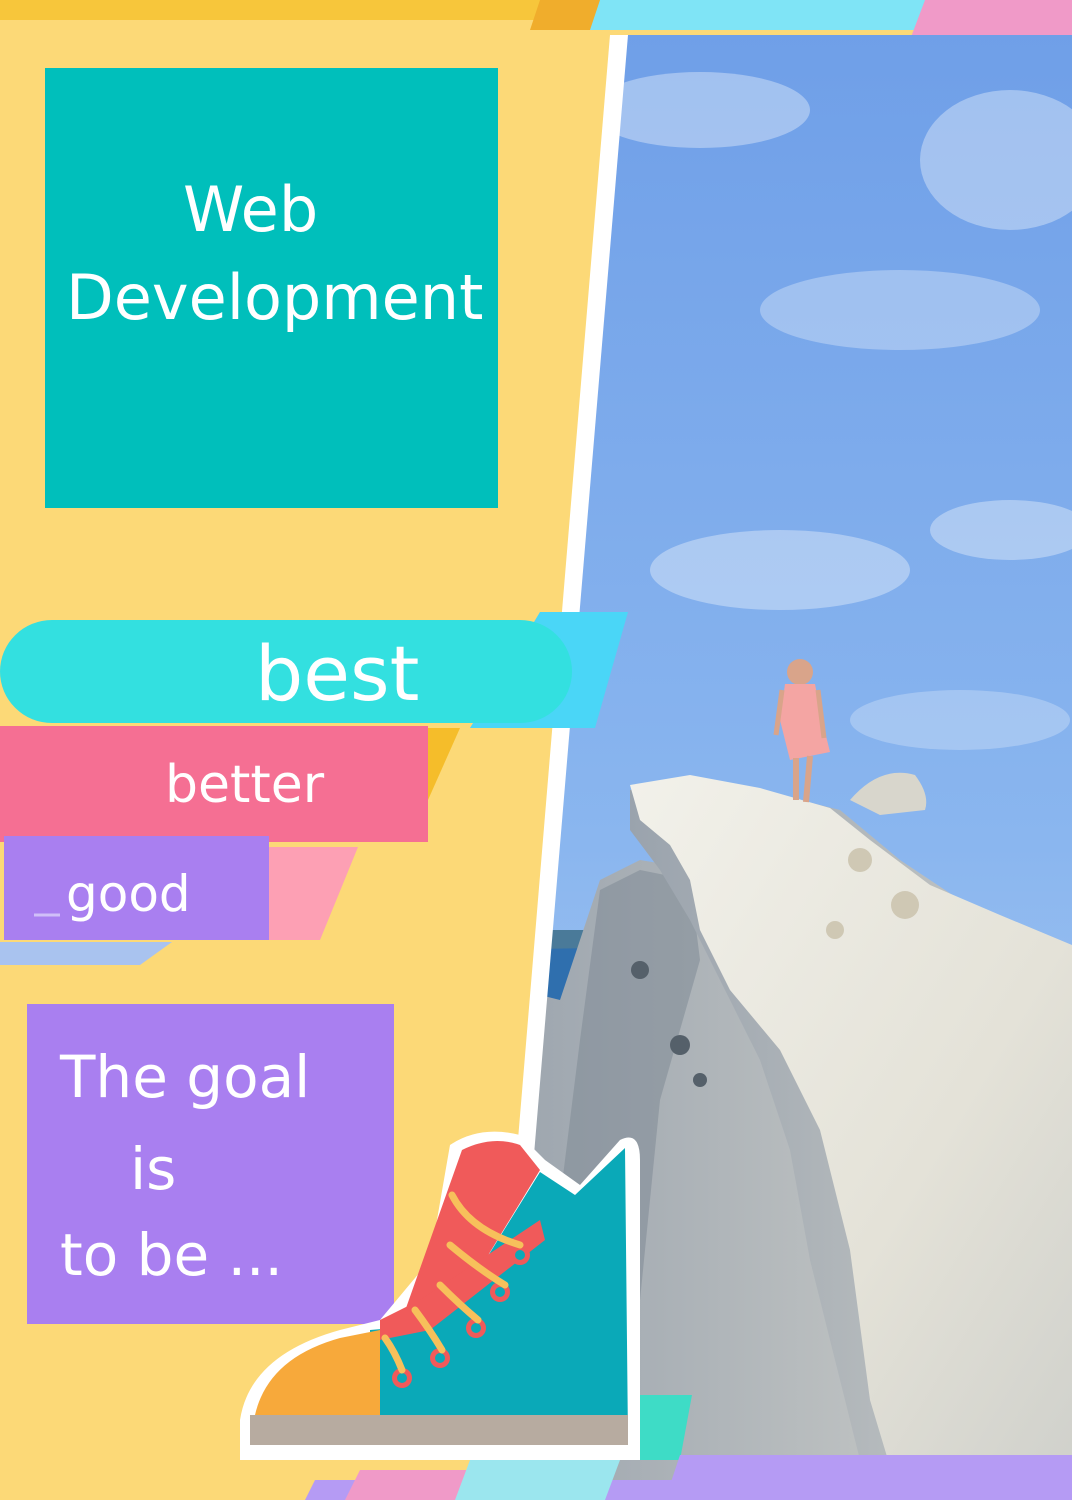 Image resolution: width=1072 pixels, height=1500 pixels. I want to click on headline-line2: Development, so click(275, 297).